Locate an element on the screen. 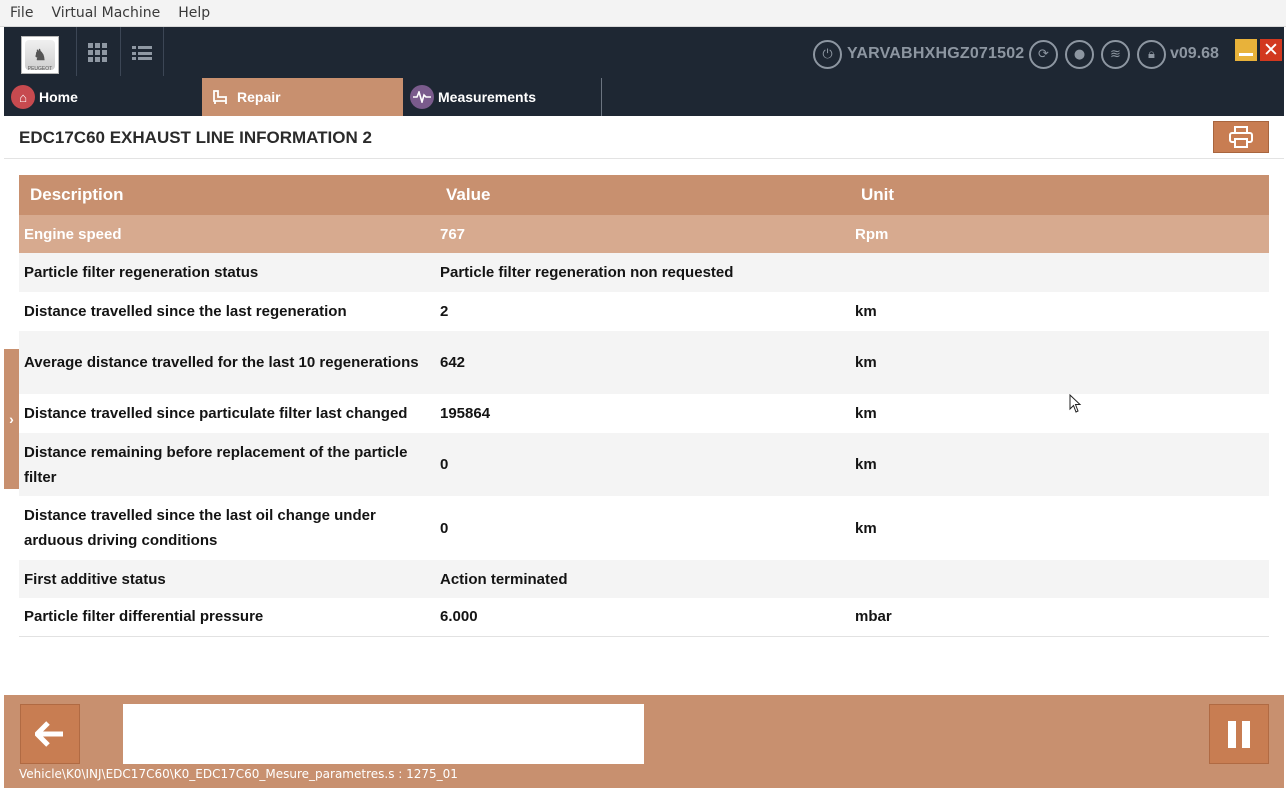  cell-value: Action terminated is located at coordinates (642, 579).